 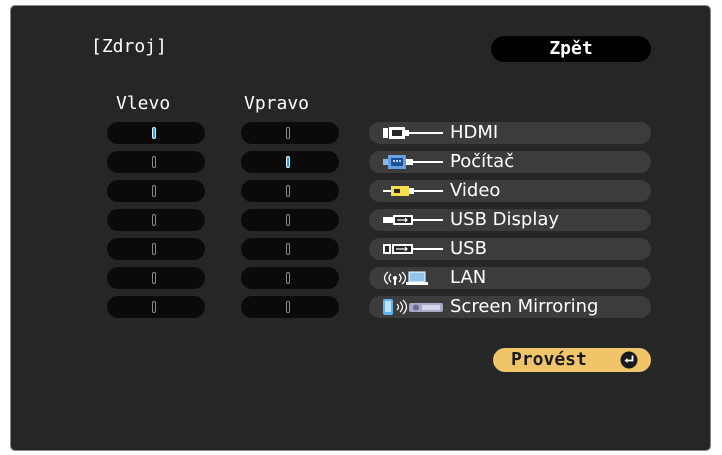 I want to click on source-label: USB, so click(x=468, y=248).